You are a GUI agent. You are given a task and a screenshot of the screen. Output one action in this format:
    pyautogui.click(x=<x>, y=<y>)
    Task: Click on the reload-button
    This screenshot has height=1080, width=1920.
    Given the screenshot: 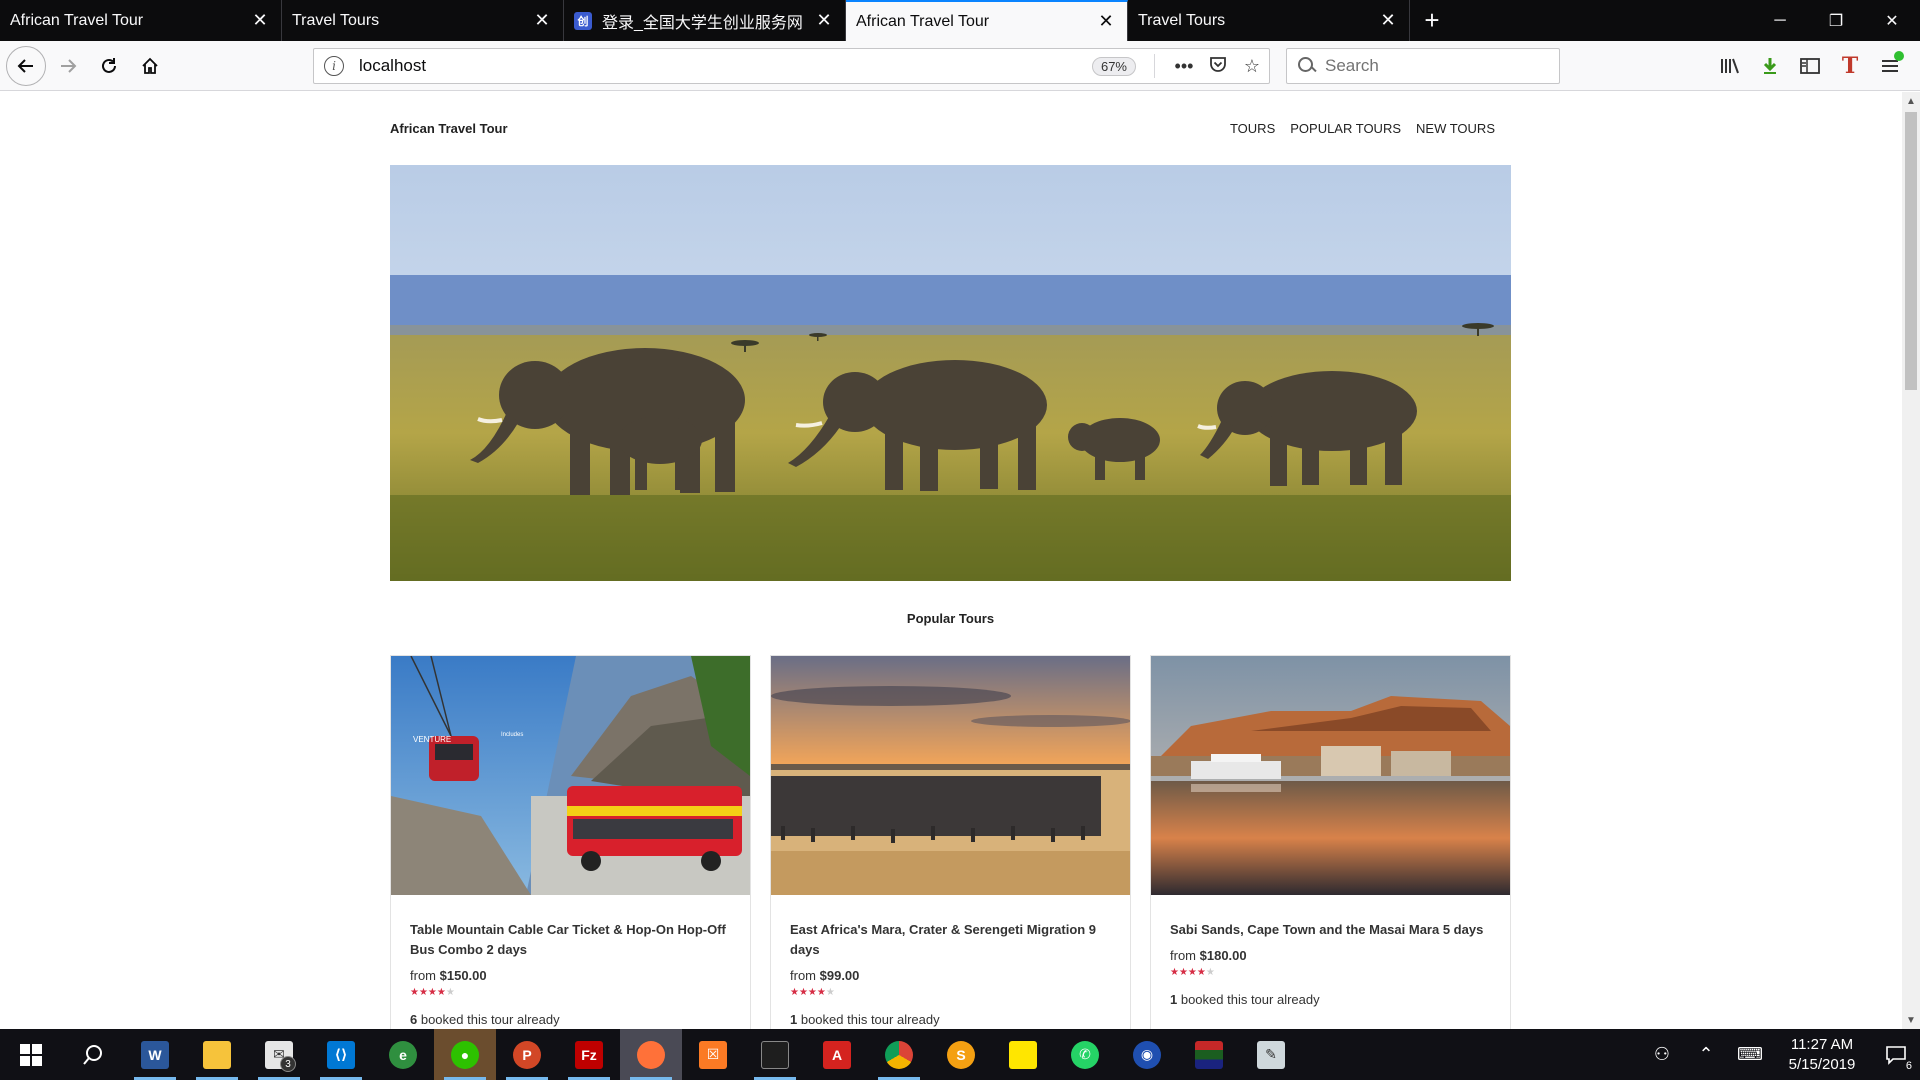 What is the action you would take?
    pyautogui.click(x=109, y=66)
    